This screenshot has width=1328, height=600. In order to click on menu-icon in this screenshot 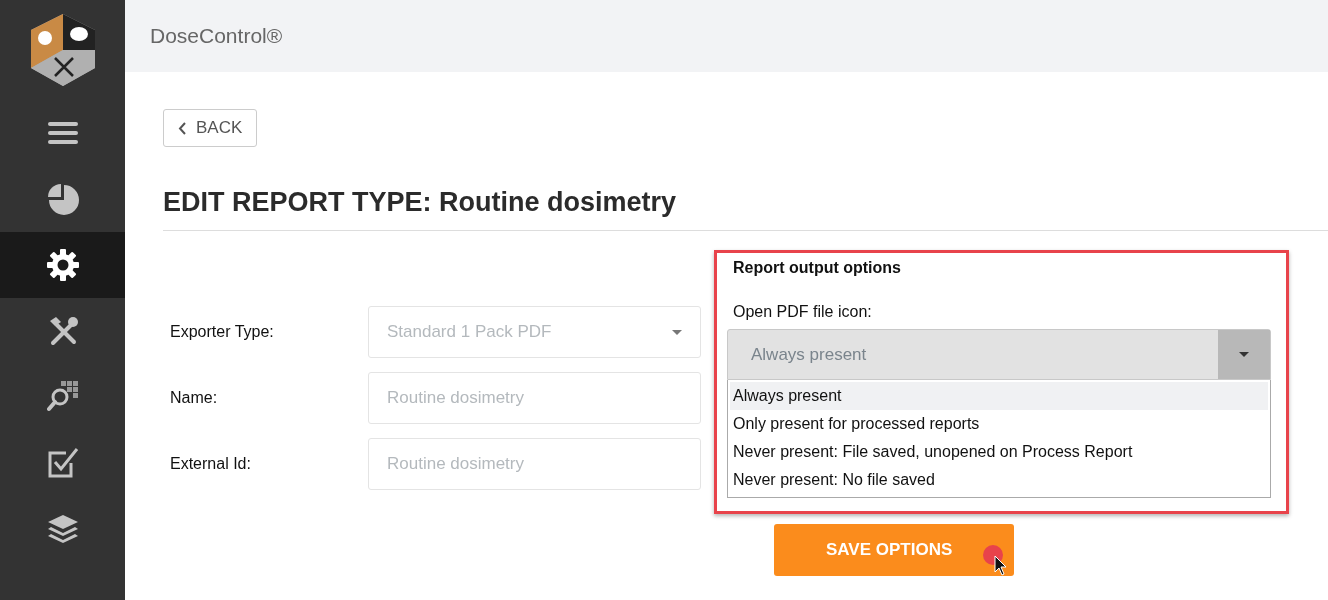, I will do `click(62, 133)`.